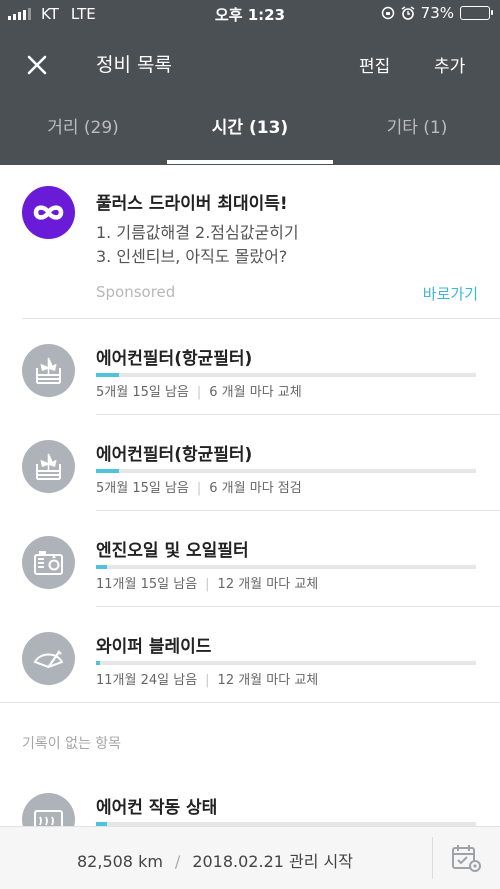  What do you see at coordinates (134, 65) in the screenshot?
I see `page-title: 정비 목록` at bounding box center [134, 65].